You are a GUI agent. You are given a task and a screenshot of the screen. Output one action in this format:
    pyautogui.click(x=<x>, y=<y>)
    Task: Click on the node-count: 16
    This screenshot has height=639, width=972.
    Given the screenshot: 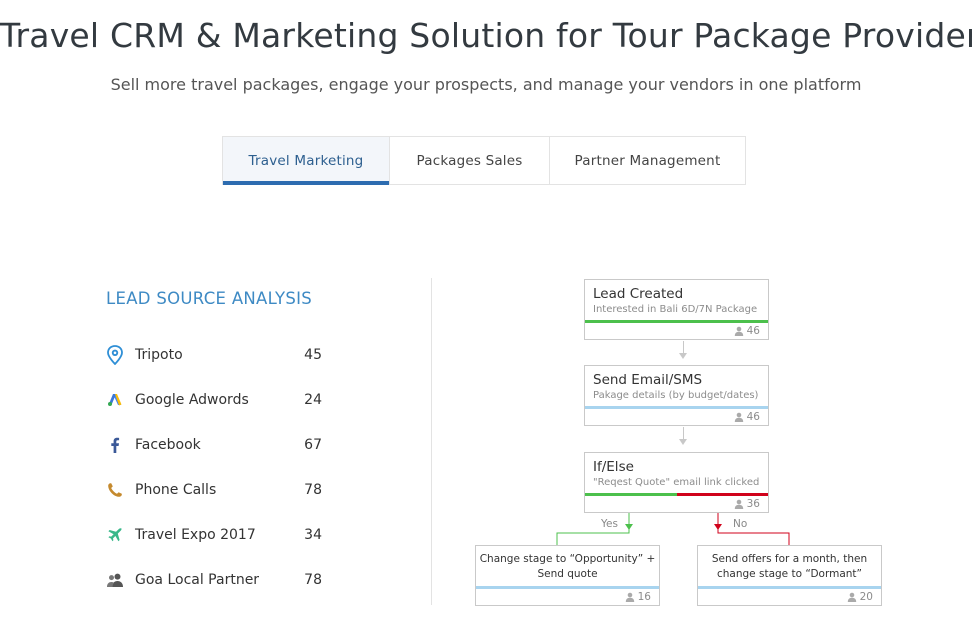 What is the action you would take?
    pyautogui.click(x=638, y=597)
    